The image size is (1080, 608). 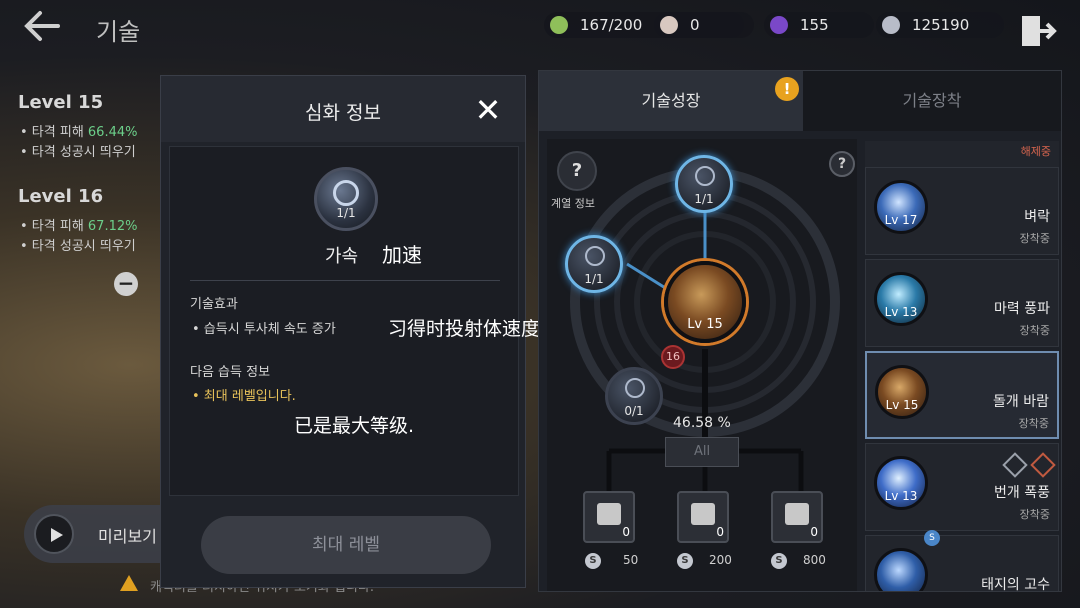 I want to click on skill-card-name: 벼락, so click(x=1037, y=217).